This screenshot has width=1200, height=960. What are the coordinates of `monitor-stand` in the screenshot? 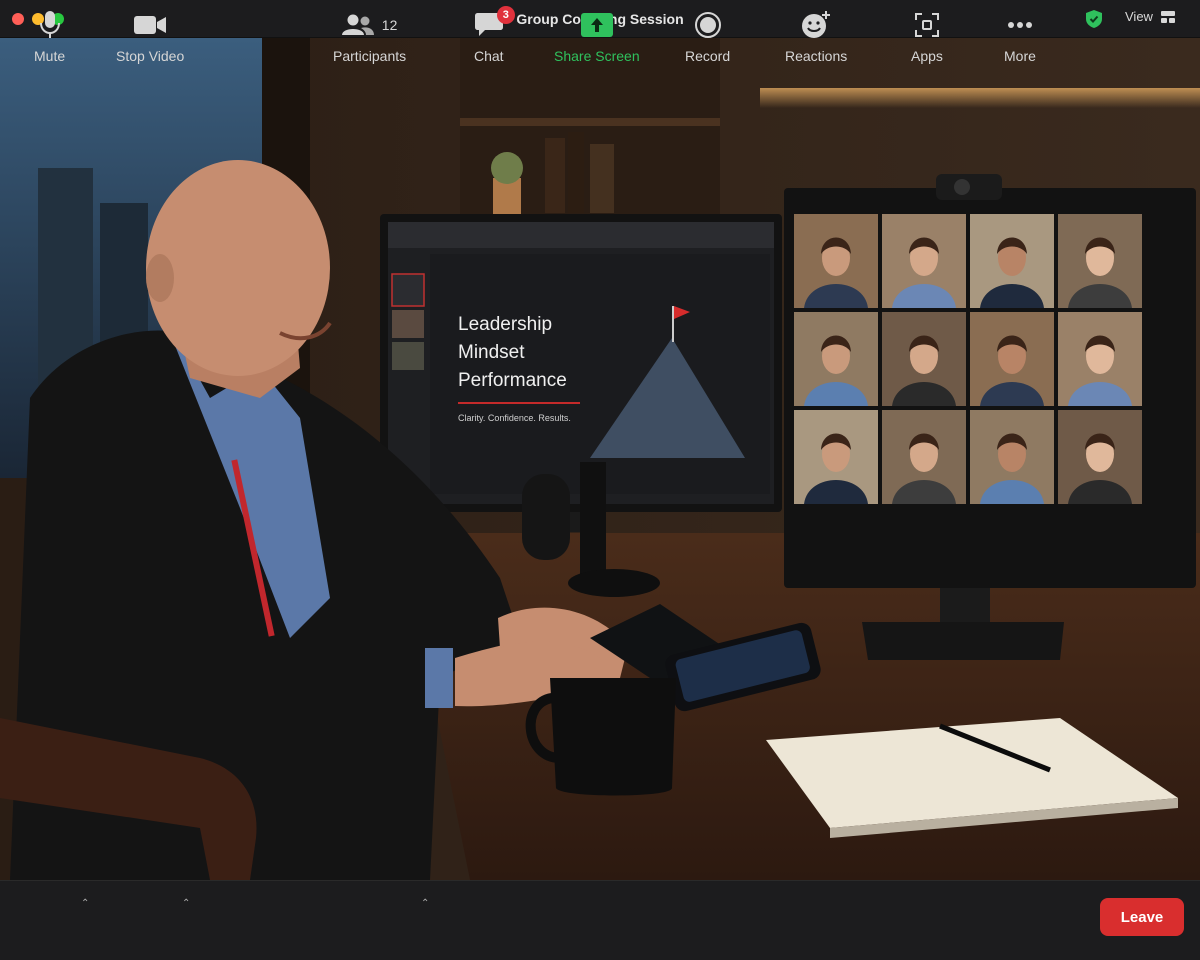 It's located at (963, 641).